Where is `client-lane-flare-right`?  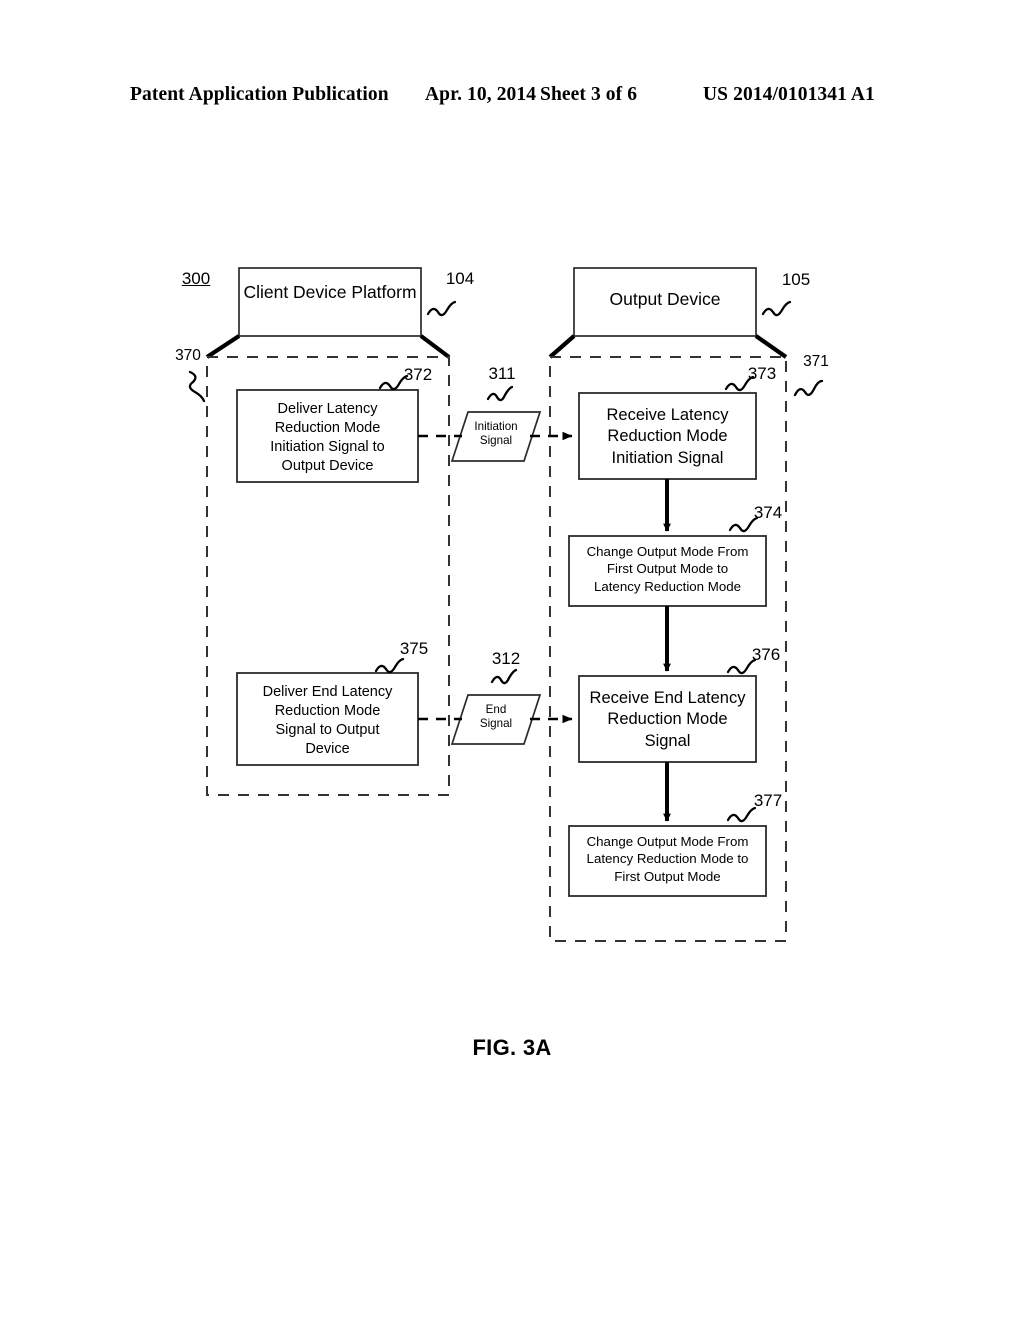
client-lane-flare-right is located at coordinates (435, 346).